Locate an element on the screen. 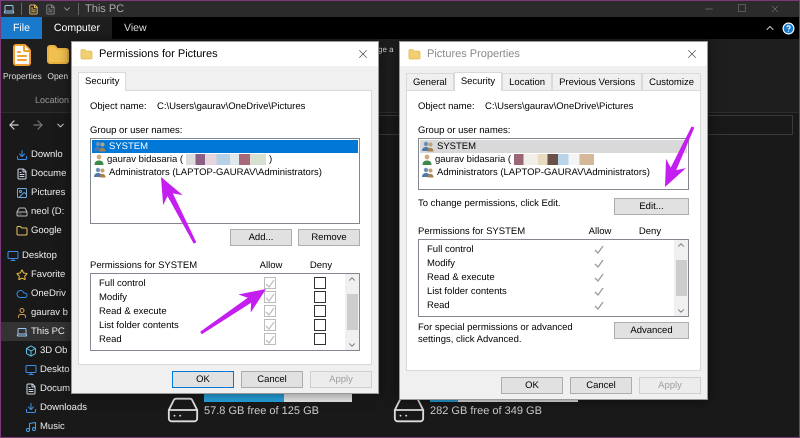 This screenshot has width=800, height=438. permission-name: List folder contents is located at coordinates (467, 291).